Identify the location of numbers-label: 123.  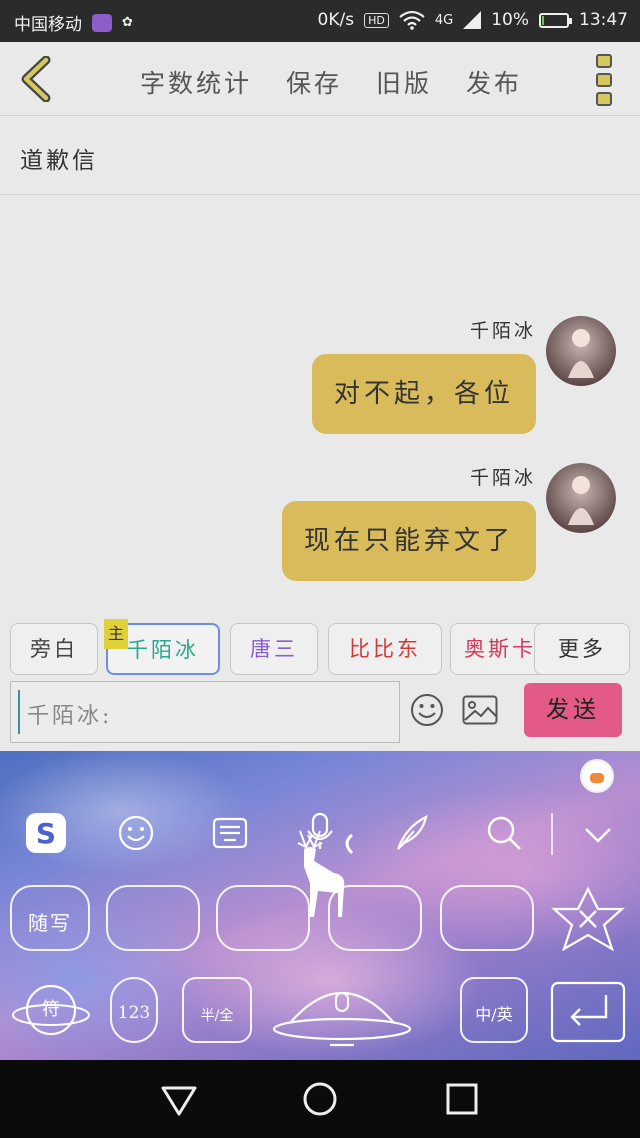
(134, 1013).